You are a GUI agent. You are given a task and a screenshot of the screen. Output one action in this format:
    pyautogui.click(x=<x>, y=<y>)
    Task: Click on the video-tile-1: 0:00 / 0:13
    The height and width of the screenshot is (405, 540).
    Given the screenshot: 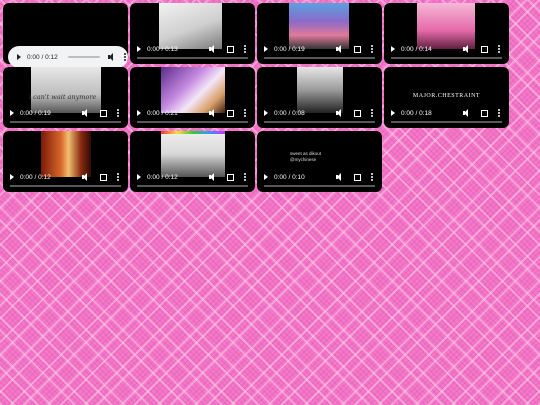 What is the action you would take?
    pyautogui.click(x=192, y=33)
    